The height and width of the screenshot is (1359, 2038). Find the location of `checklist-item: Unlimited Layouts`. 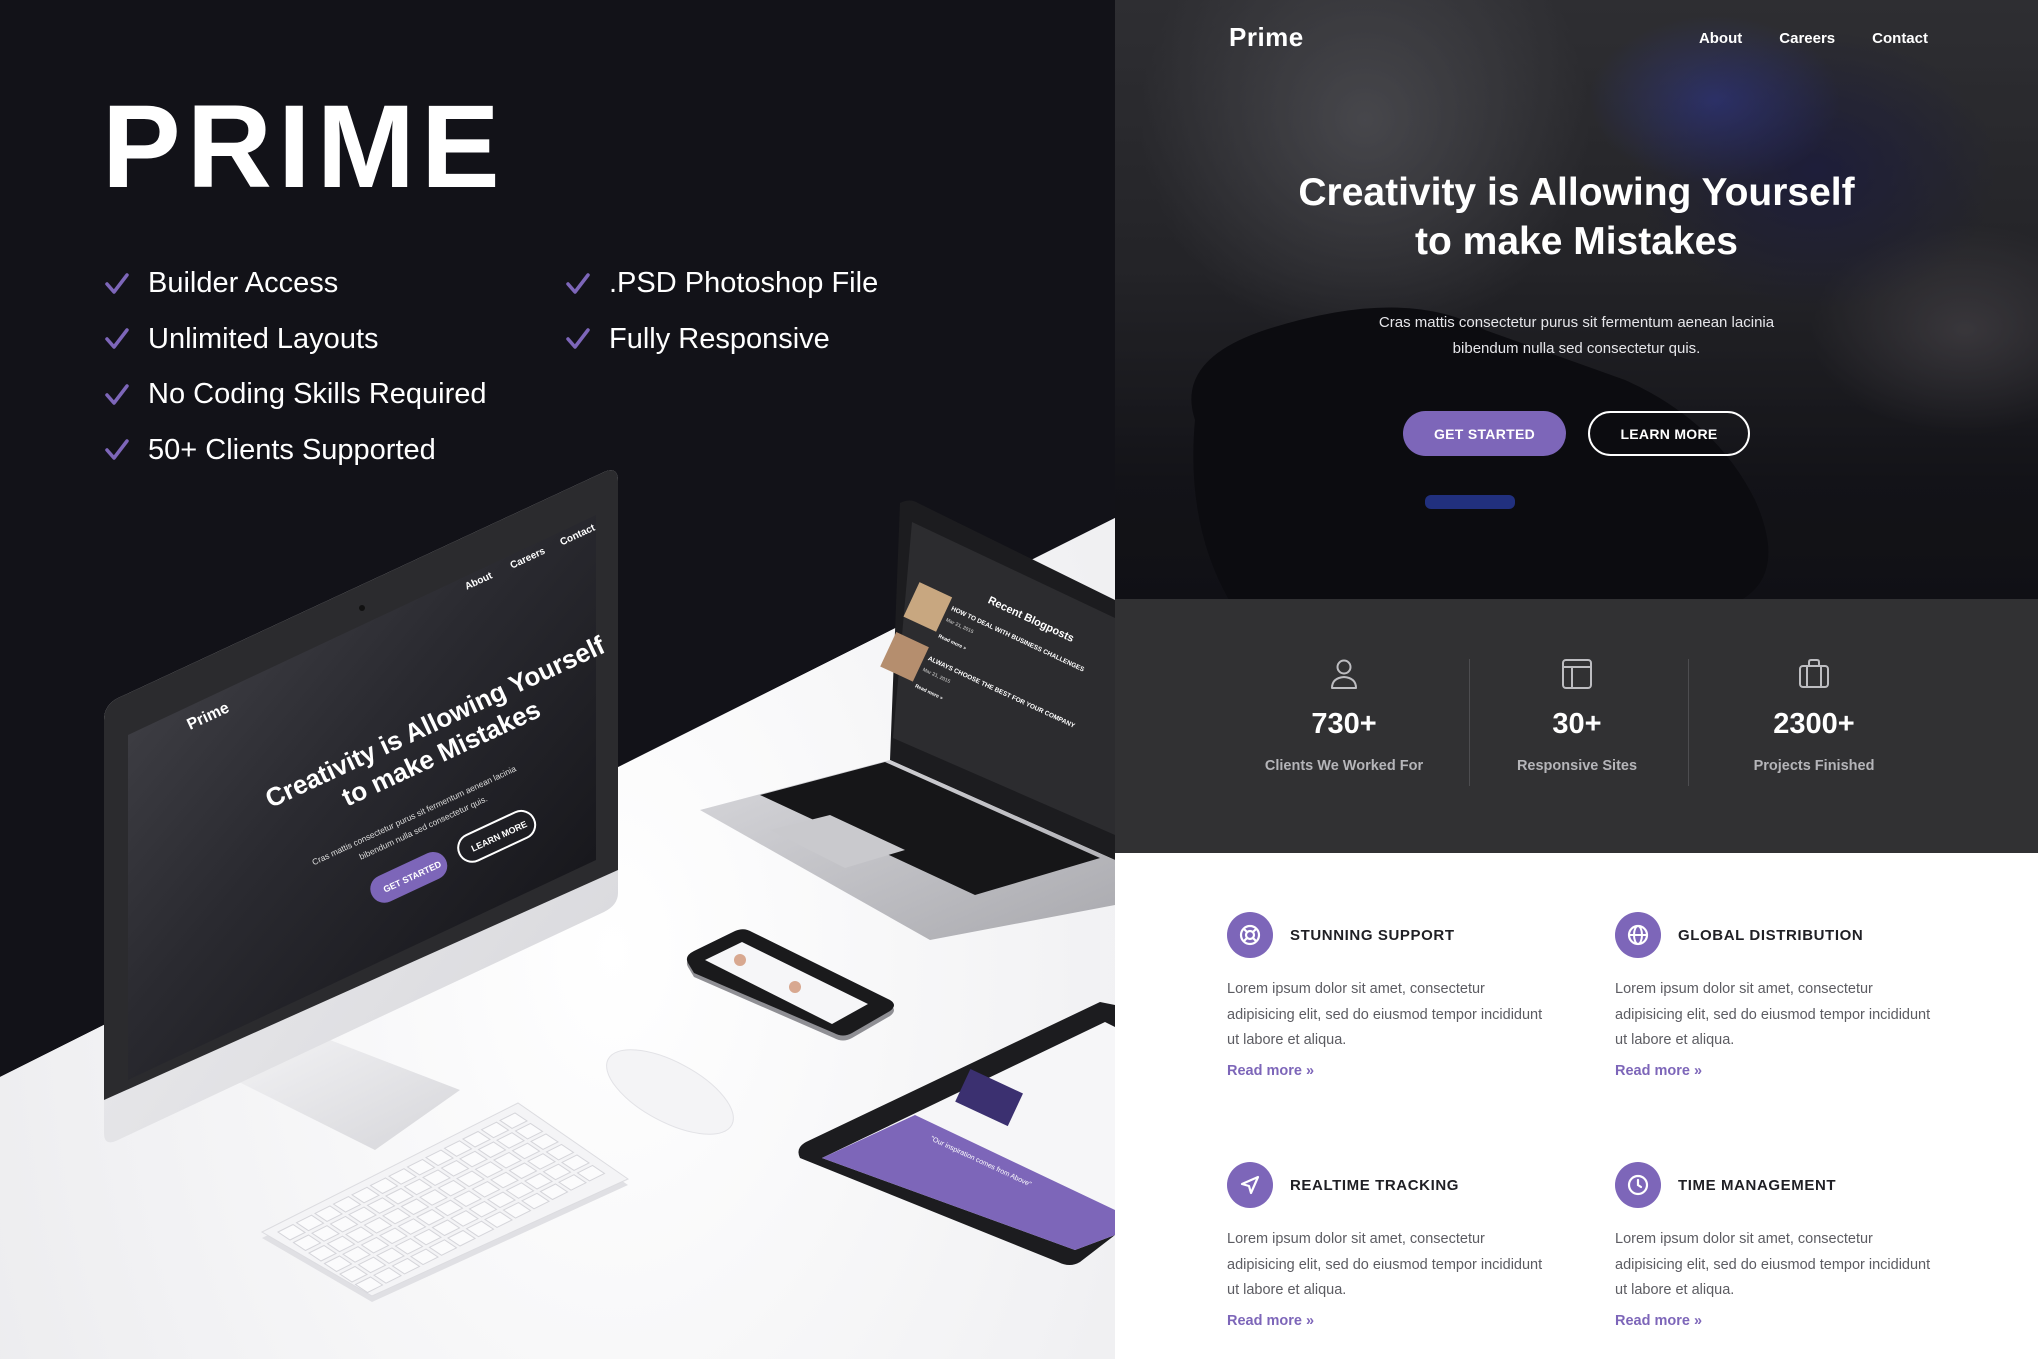

checklist-item: Unlimited Layouts is located at coordinates (294, 340).